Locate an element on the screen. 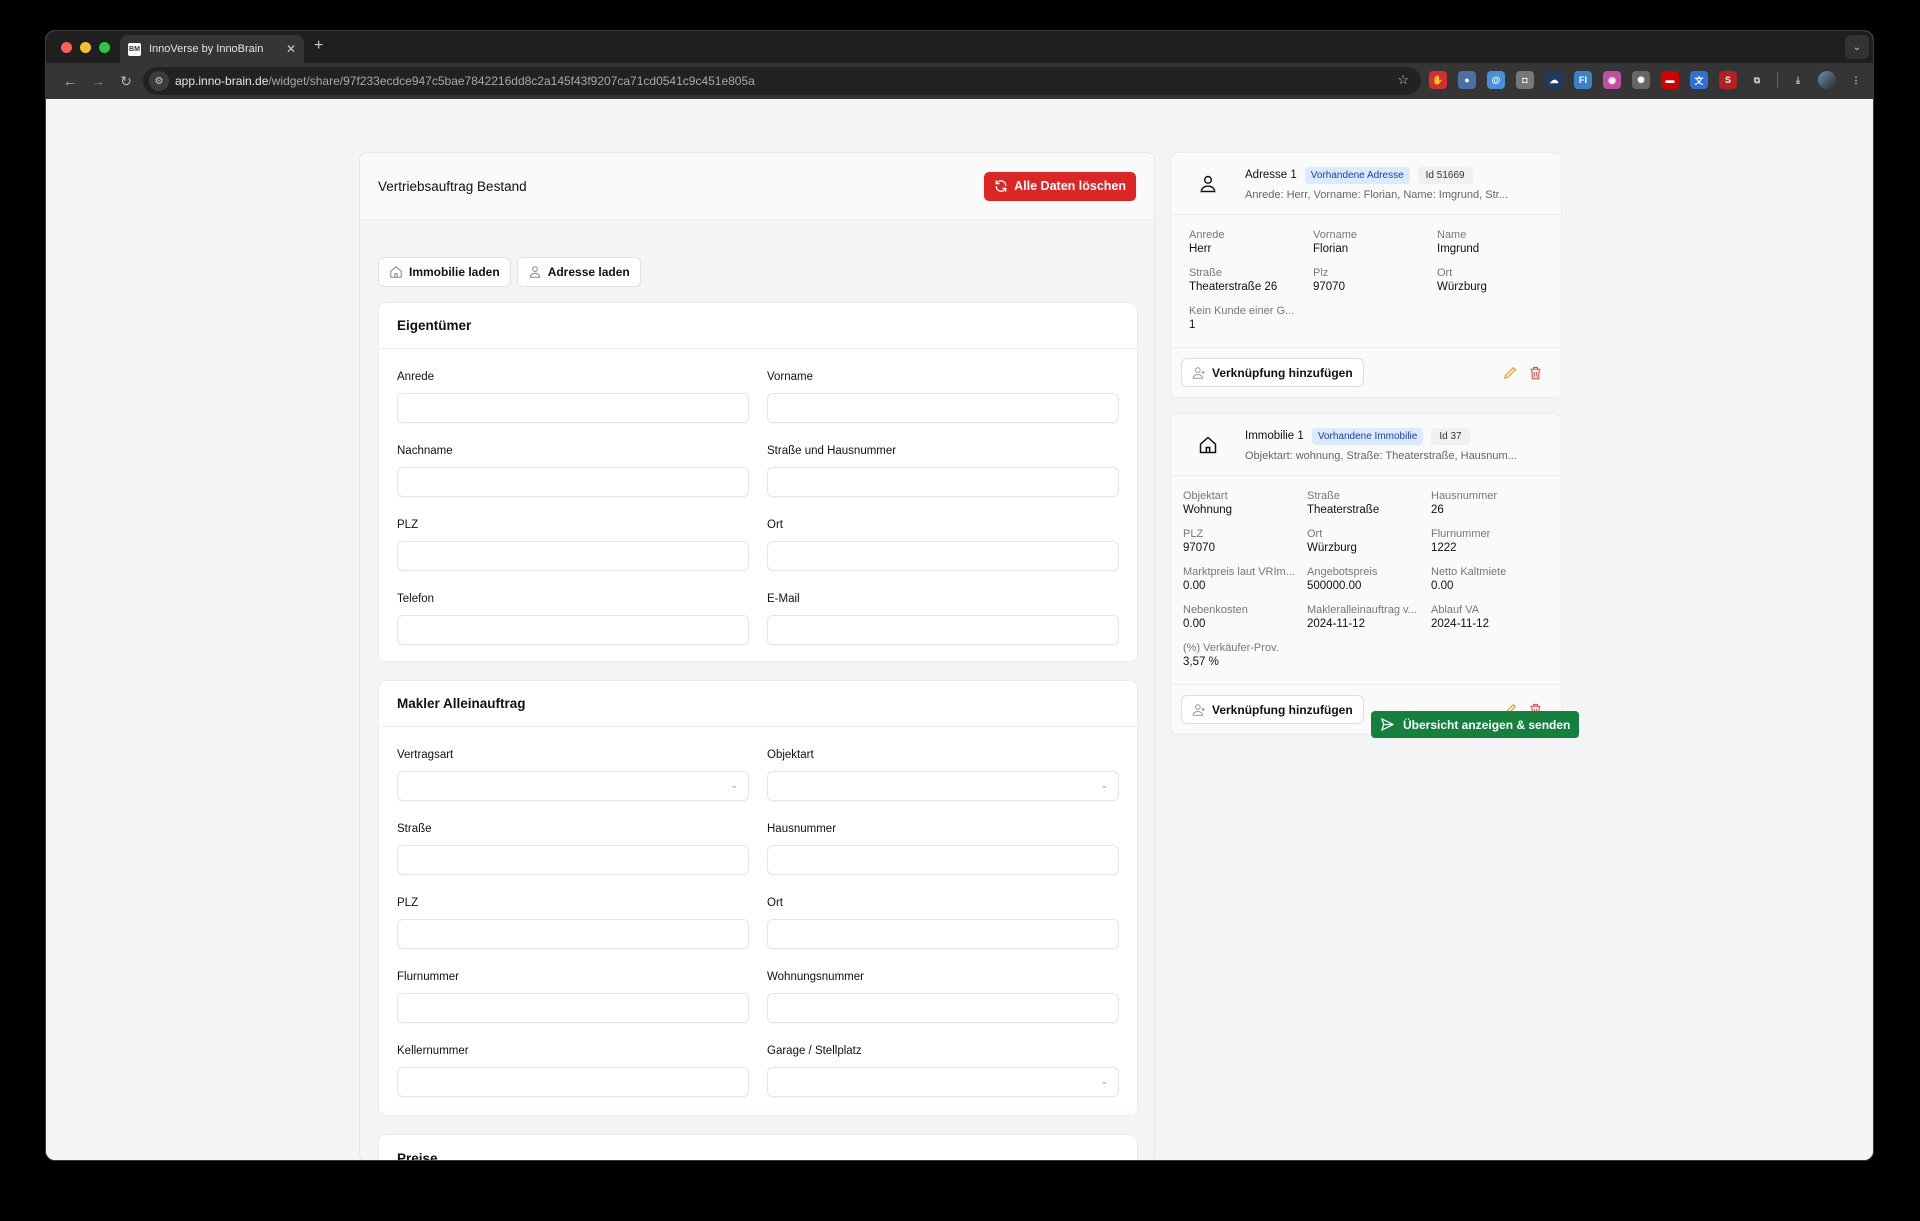  detail-value: 500000.00 is located at coordinates (1334, 586).